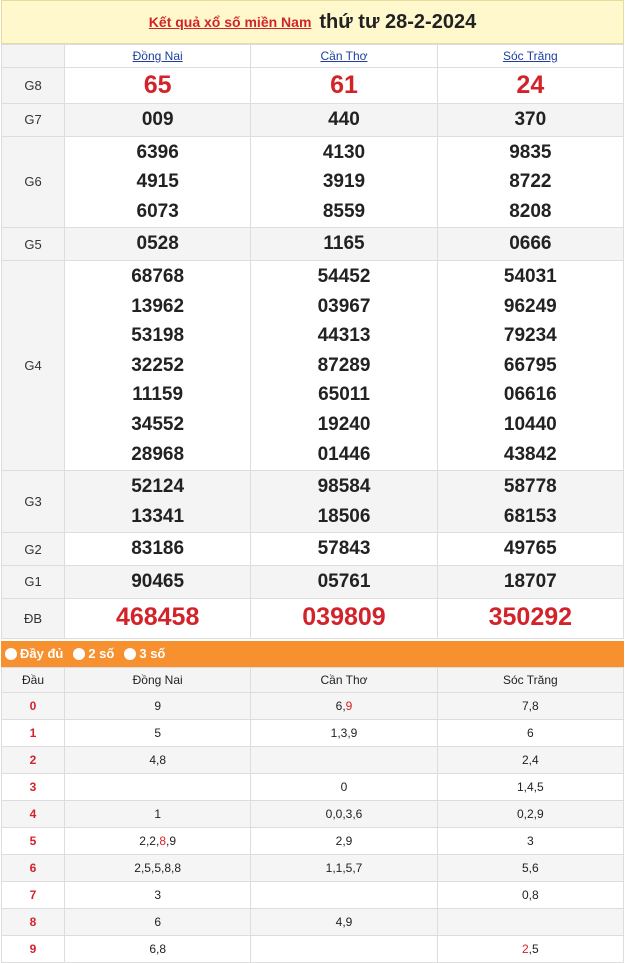  I want to click on results-title-link: Kết quả xổ số miền Nam, so click(230, 22).